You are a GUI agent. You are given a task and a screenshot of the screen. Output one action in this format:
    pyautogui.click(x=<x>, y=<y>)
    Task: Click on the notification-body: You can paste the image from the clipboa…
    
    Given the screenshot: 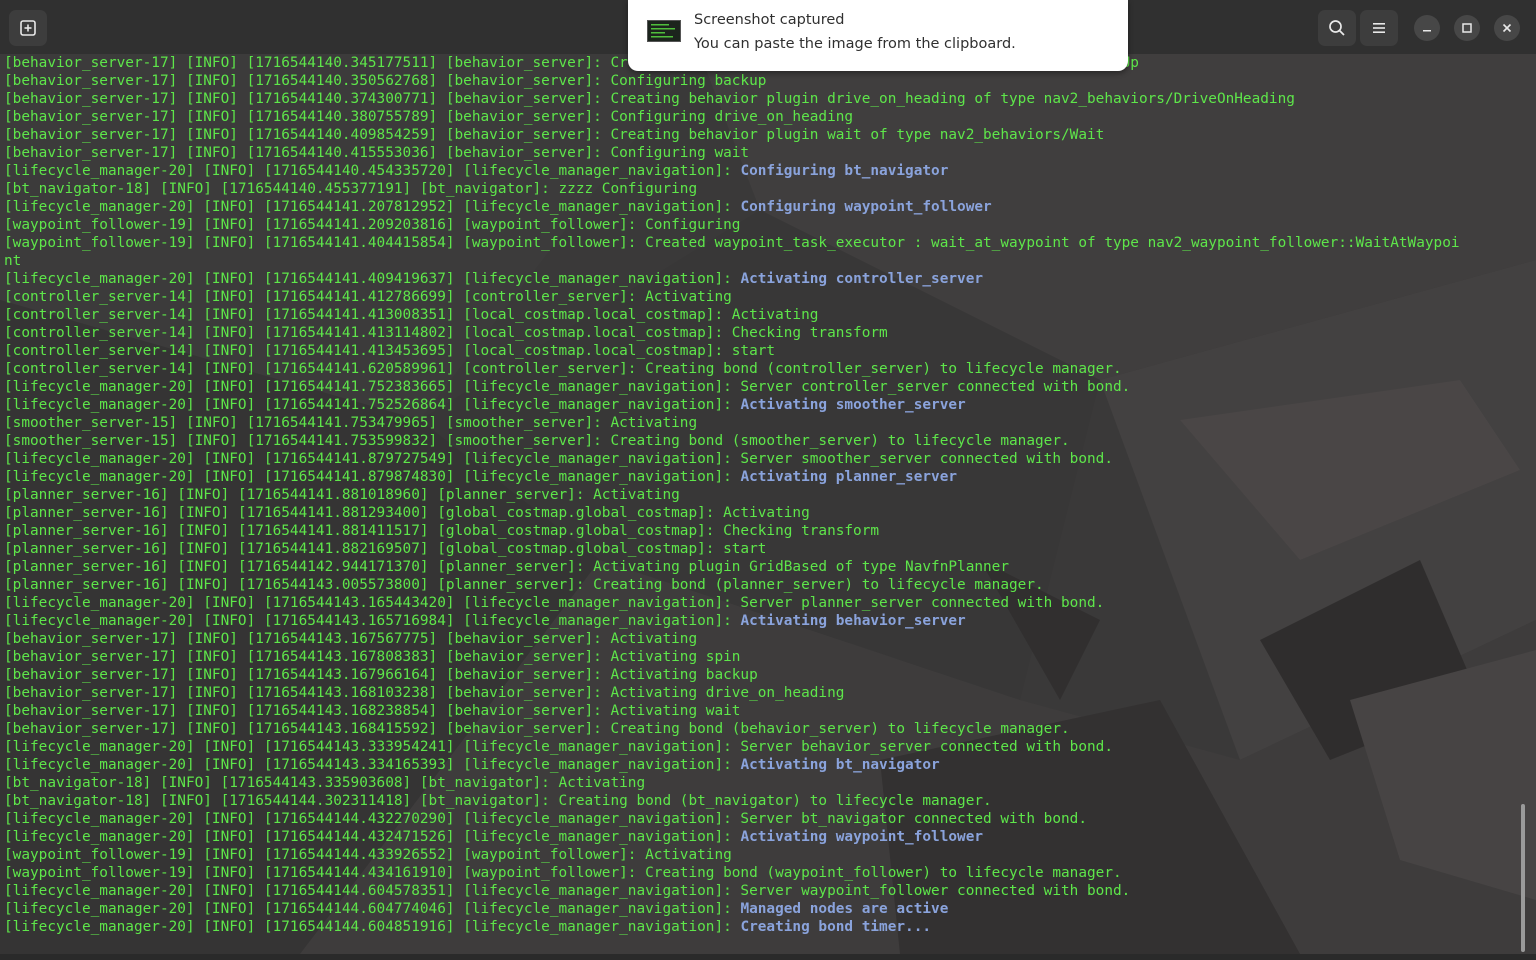 What is the action you would take?
    pyautogui.click(x=855, y=44)
    